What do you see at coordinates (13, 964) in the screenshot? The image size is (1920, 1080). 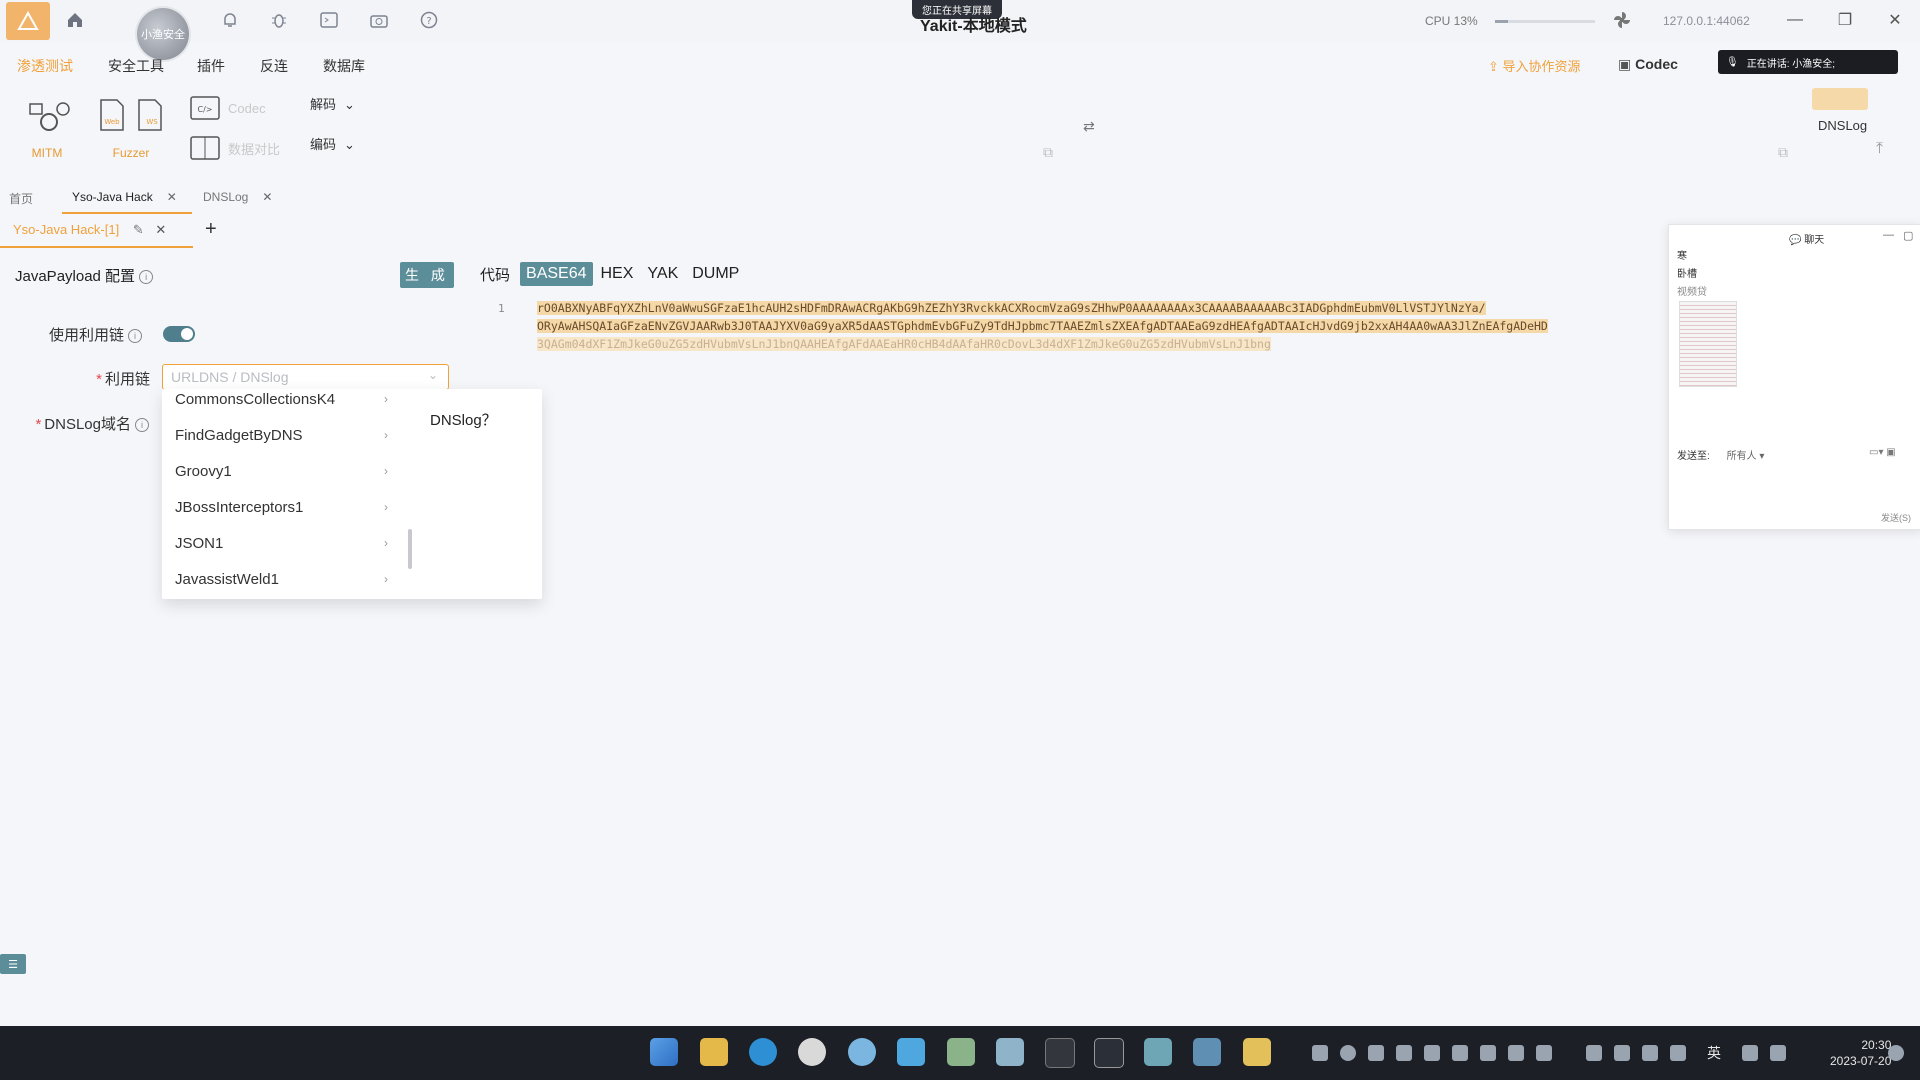 I see `side-list-icon: ☰` at bounding box center [13, 964].